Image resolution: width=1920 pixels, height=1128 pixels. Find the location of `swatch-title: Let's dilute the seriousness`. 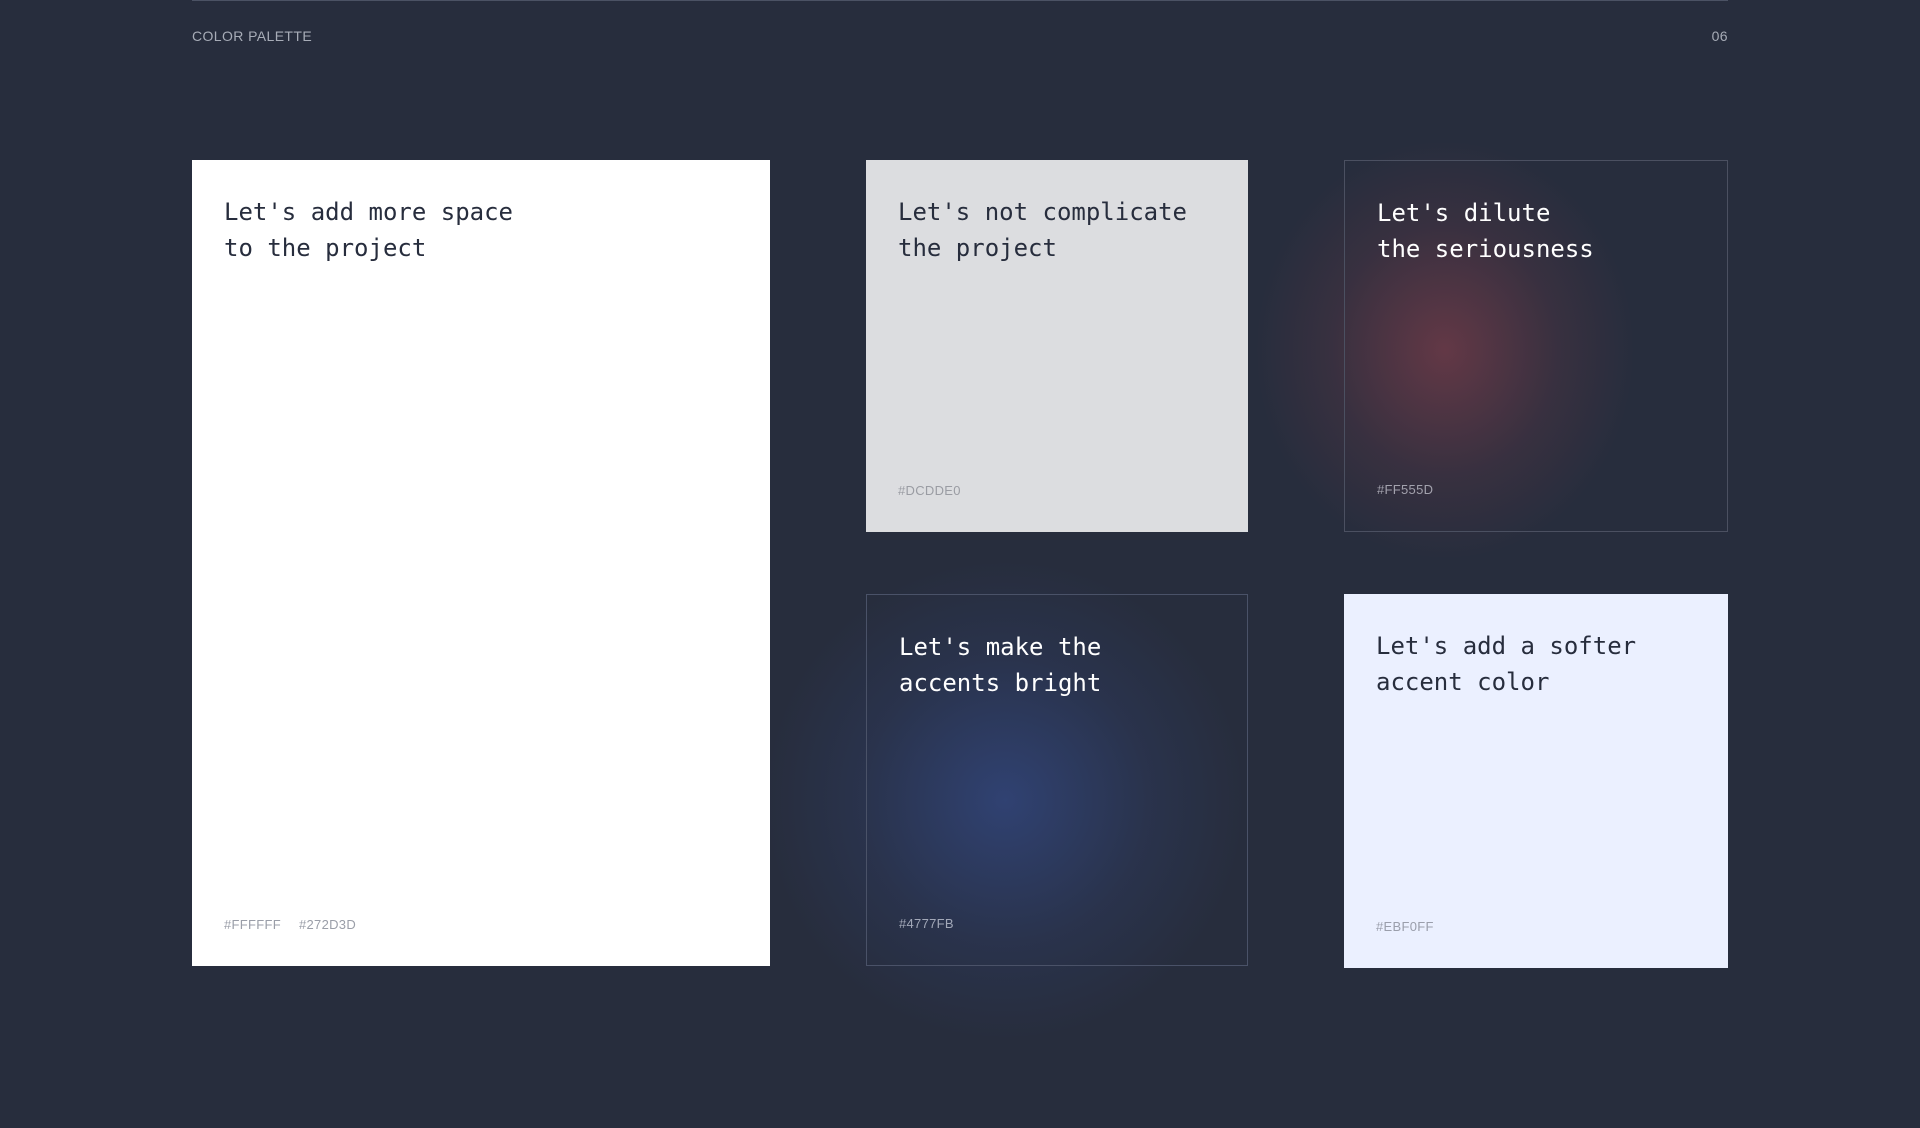

swatch-title: Let's dilute the seriousness is located at coordinates (1485, 231).